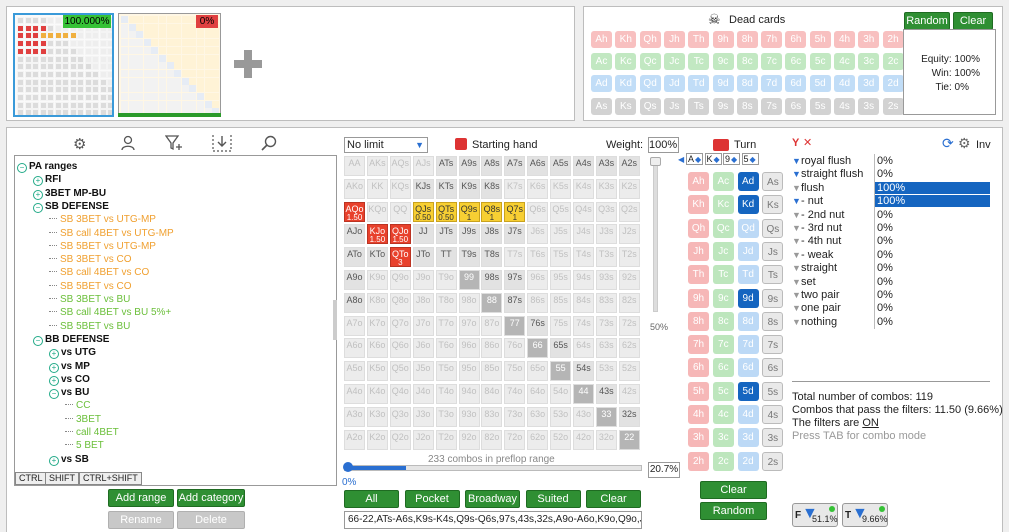  I want to click on hand-cell: 92o, so click(469, 439).